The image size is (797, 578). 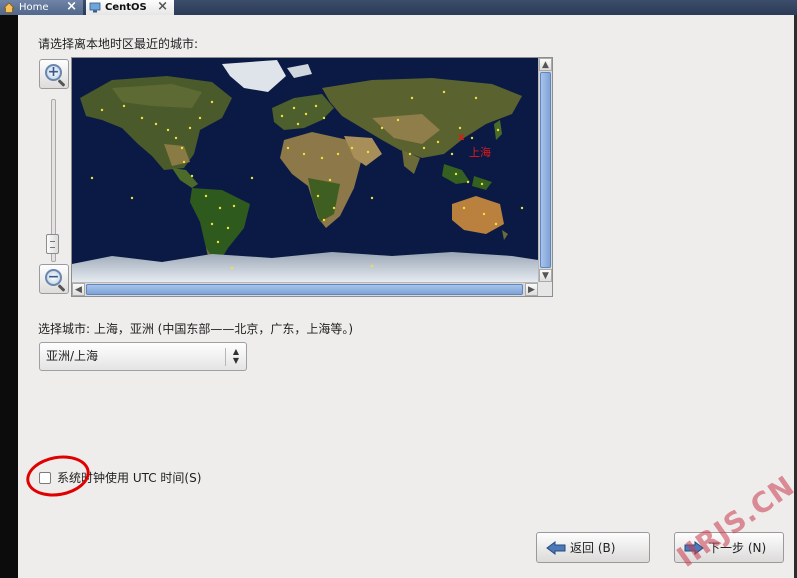 What do you see at coordinates (531, 289) in the screenshot?
I see `scroll-right-icon: ▶` at bounding box center [531, 289].